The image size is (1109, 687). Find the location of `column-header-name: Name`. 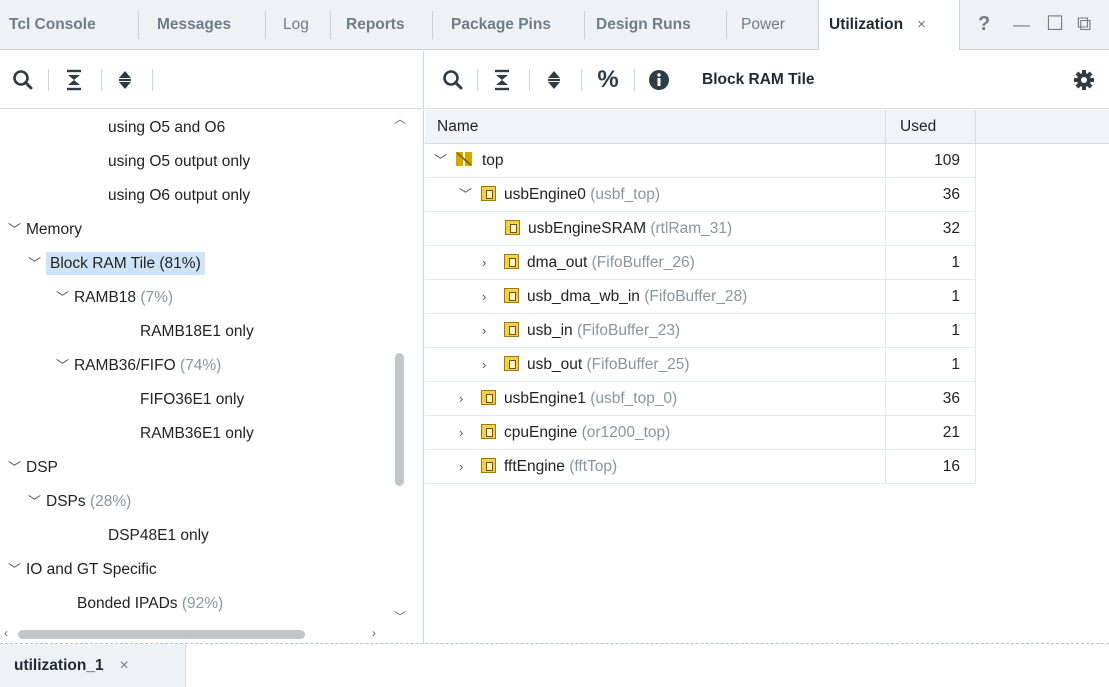

column-header-name: Name is located at coordinates (655, 127).